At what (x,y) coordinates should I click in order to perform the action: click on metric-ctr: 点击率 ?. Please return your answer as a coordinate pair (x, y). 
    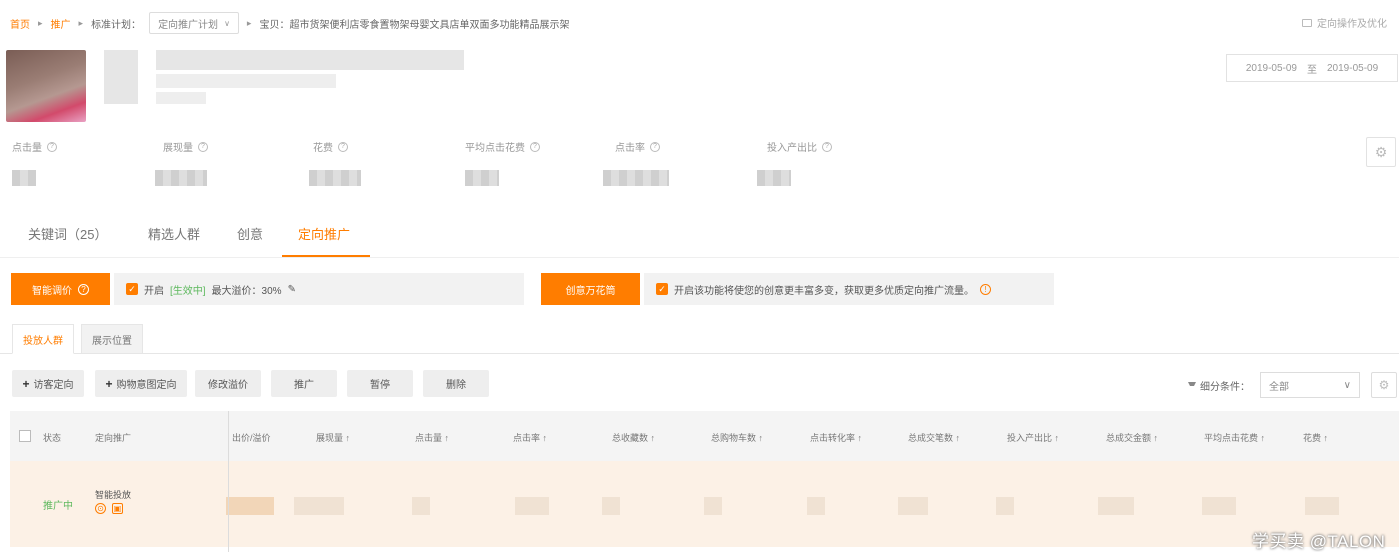
    Looking at the image, I should click on (637, 146).